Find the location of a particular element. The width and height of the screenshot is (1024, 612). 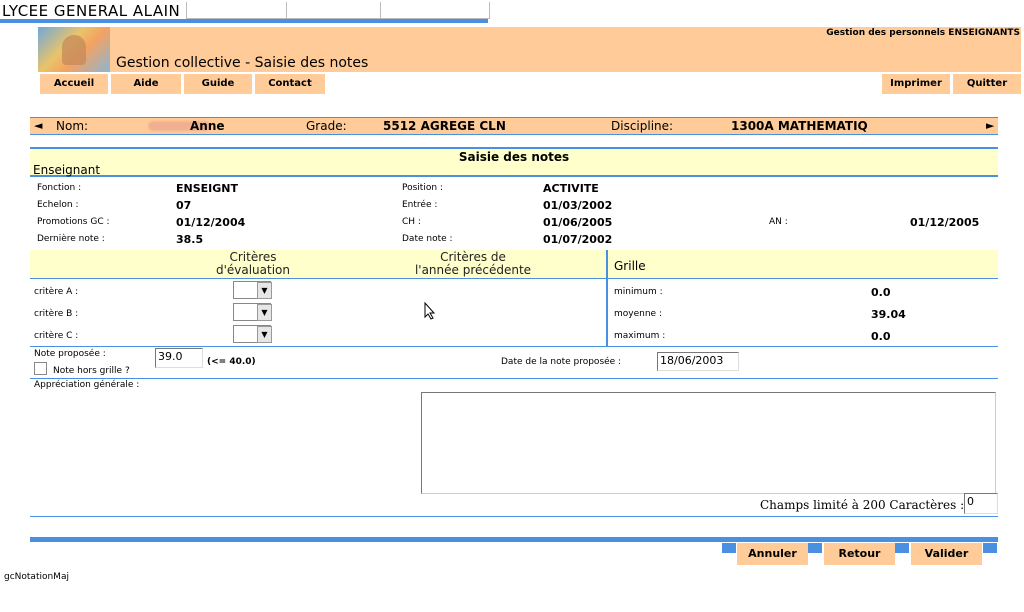

char-limit-label: Champs limité à 200 Caractères : is located at coordinates (862, 505).